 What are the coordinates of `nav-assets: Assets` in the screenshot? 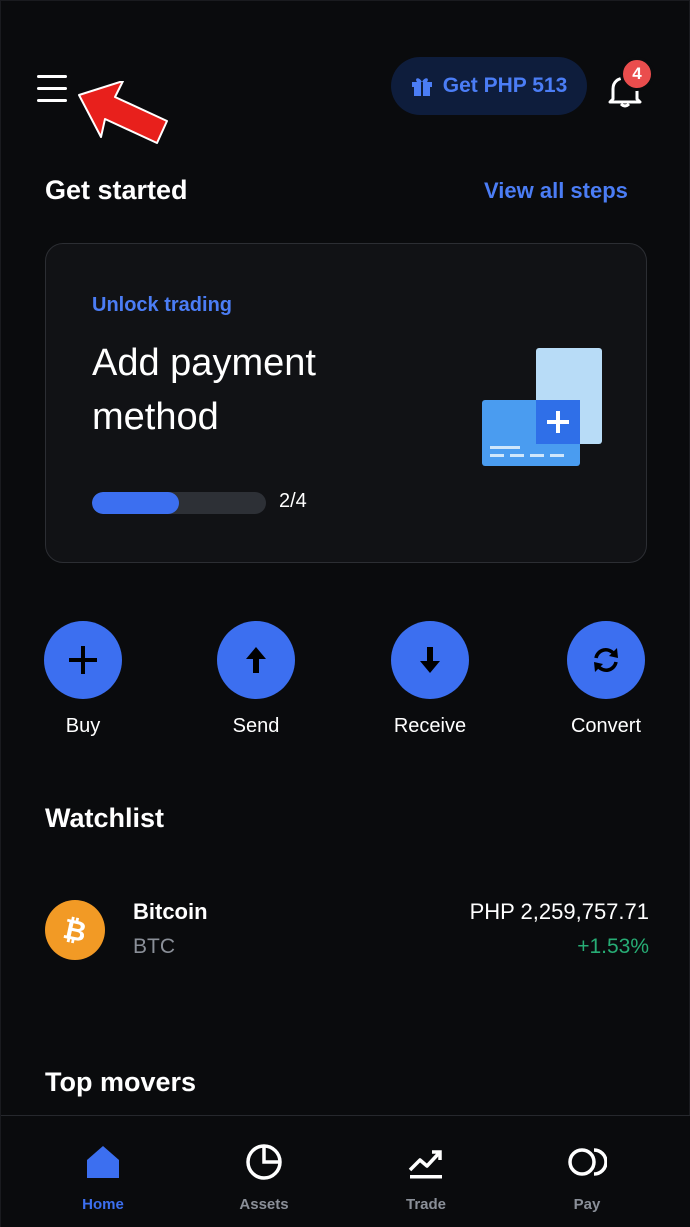 It's located at (264, 1177).